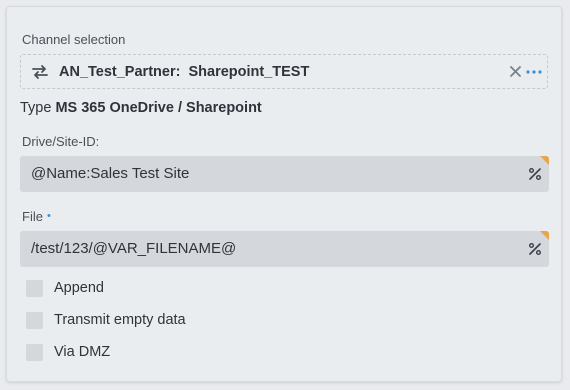  Describe the element at coordinates (184, 72) in the screenshot. I see `channel-name: AN_Test_Partner: Sharepoint_TEST` at that location.